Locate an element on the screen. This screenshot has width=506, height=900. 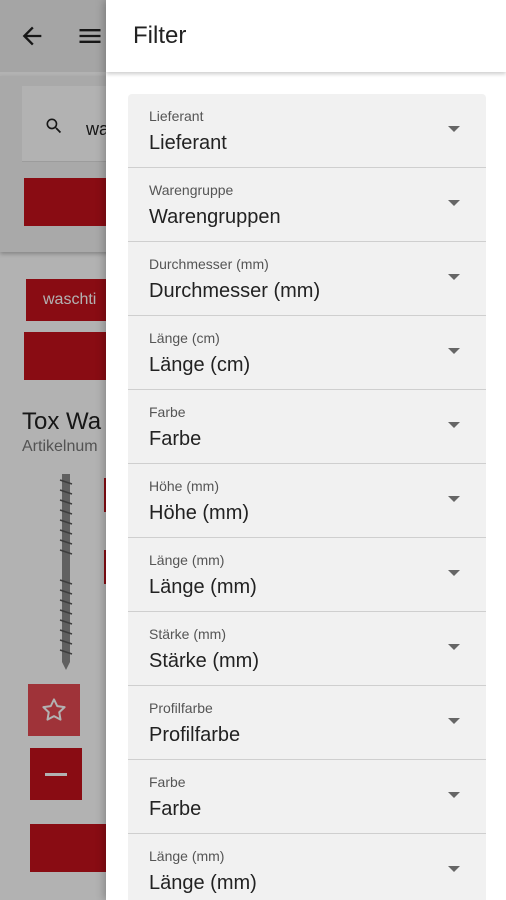
drawer-header: Filter is located at coordinates (306, 36).